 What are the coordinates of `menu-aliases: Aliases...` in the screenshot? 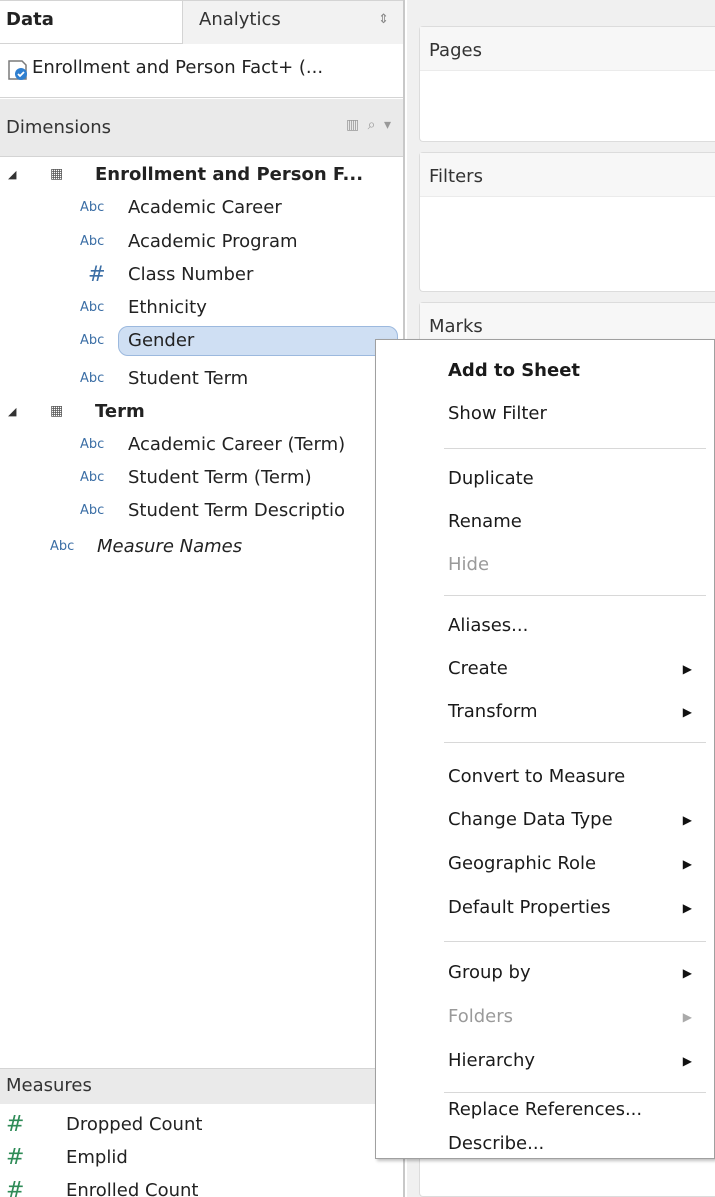 It's located at (569, 626).